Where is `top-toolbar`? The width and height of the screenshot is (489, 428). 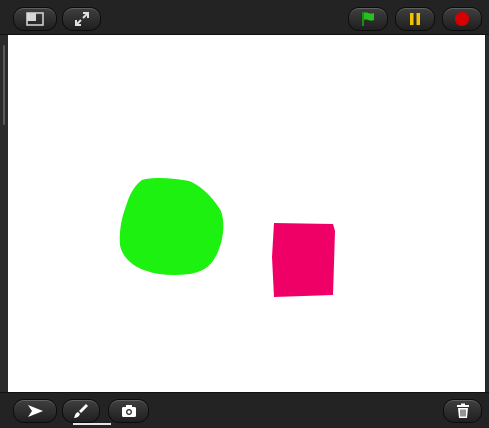 top-toolbar is located at coordinates (244, 17).